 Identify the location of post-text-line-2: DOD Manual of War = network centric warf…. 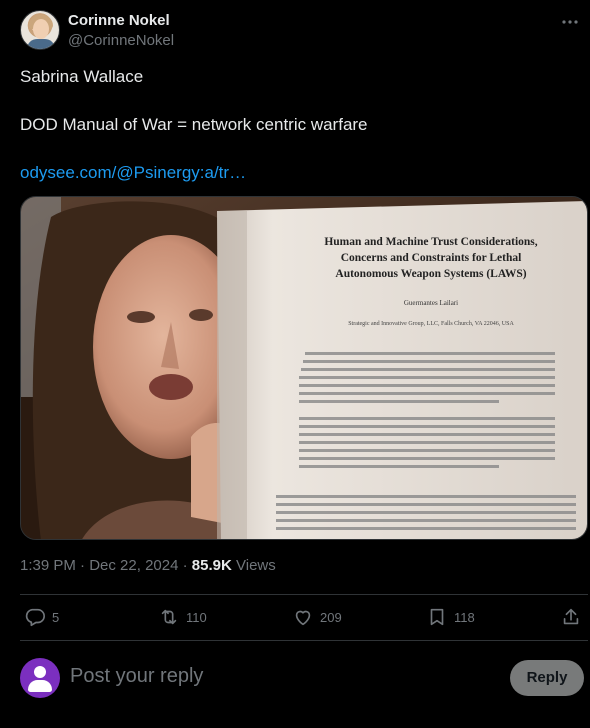
(194, 124).